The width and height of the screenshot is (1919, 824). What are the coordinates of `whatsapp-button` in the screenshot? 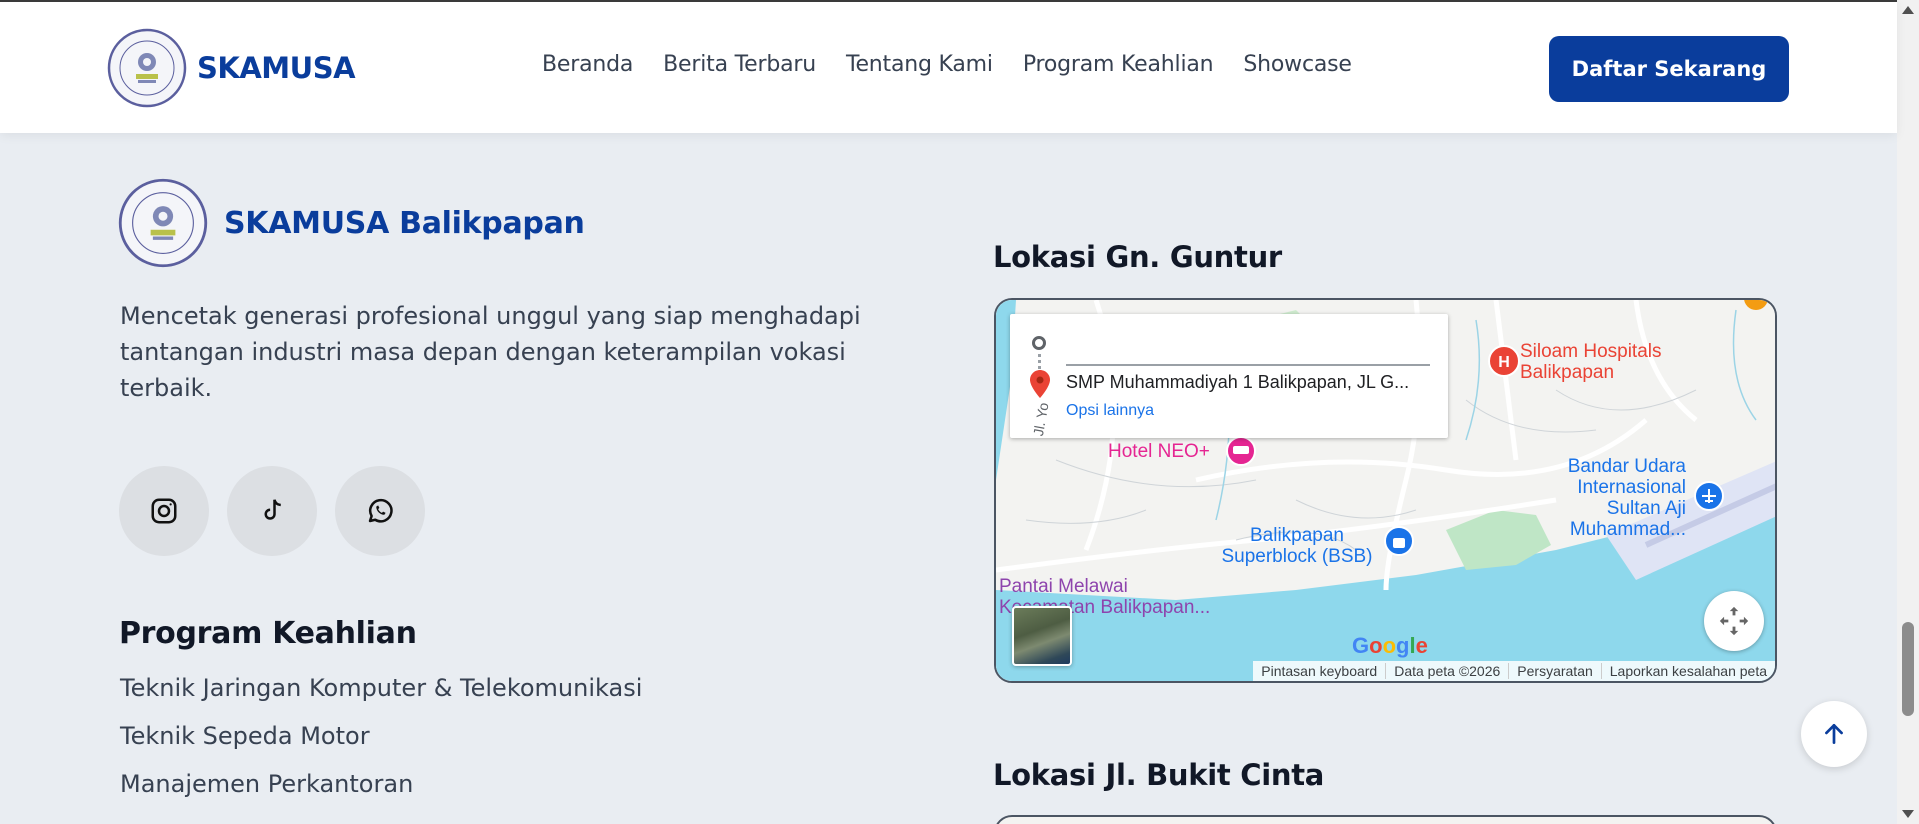 It's located at (380, 511).